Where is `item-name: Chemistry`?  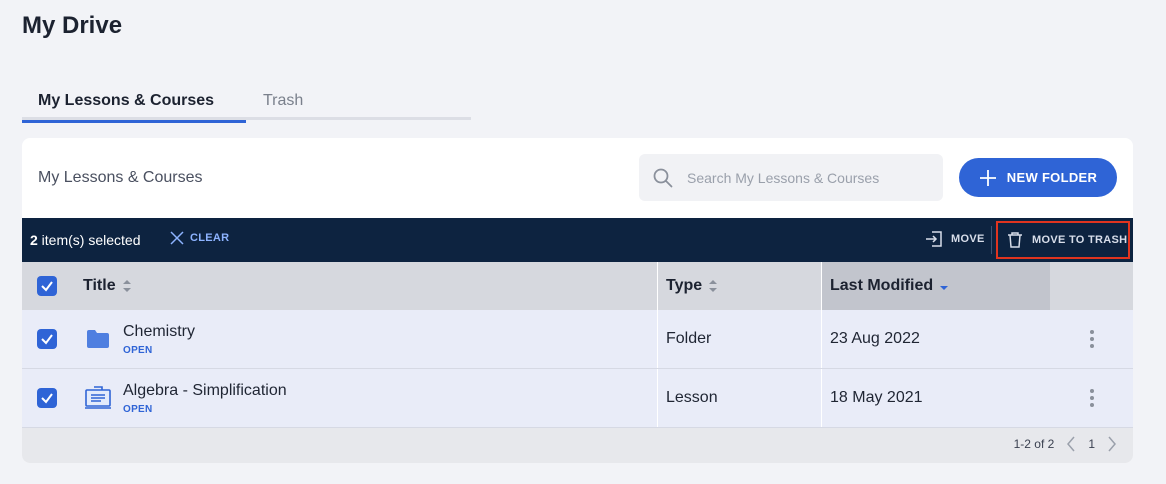 item-name: Chemistry is located at coordinates (159, 332).